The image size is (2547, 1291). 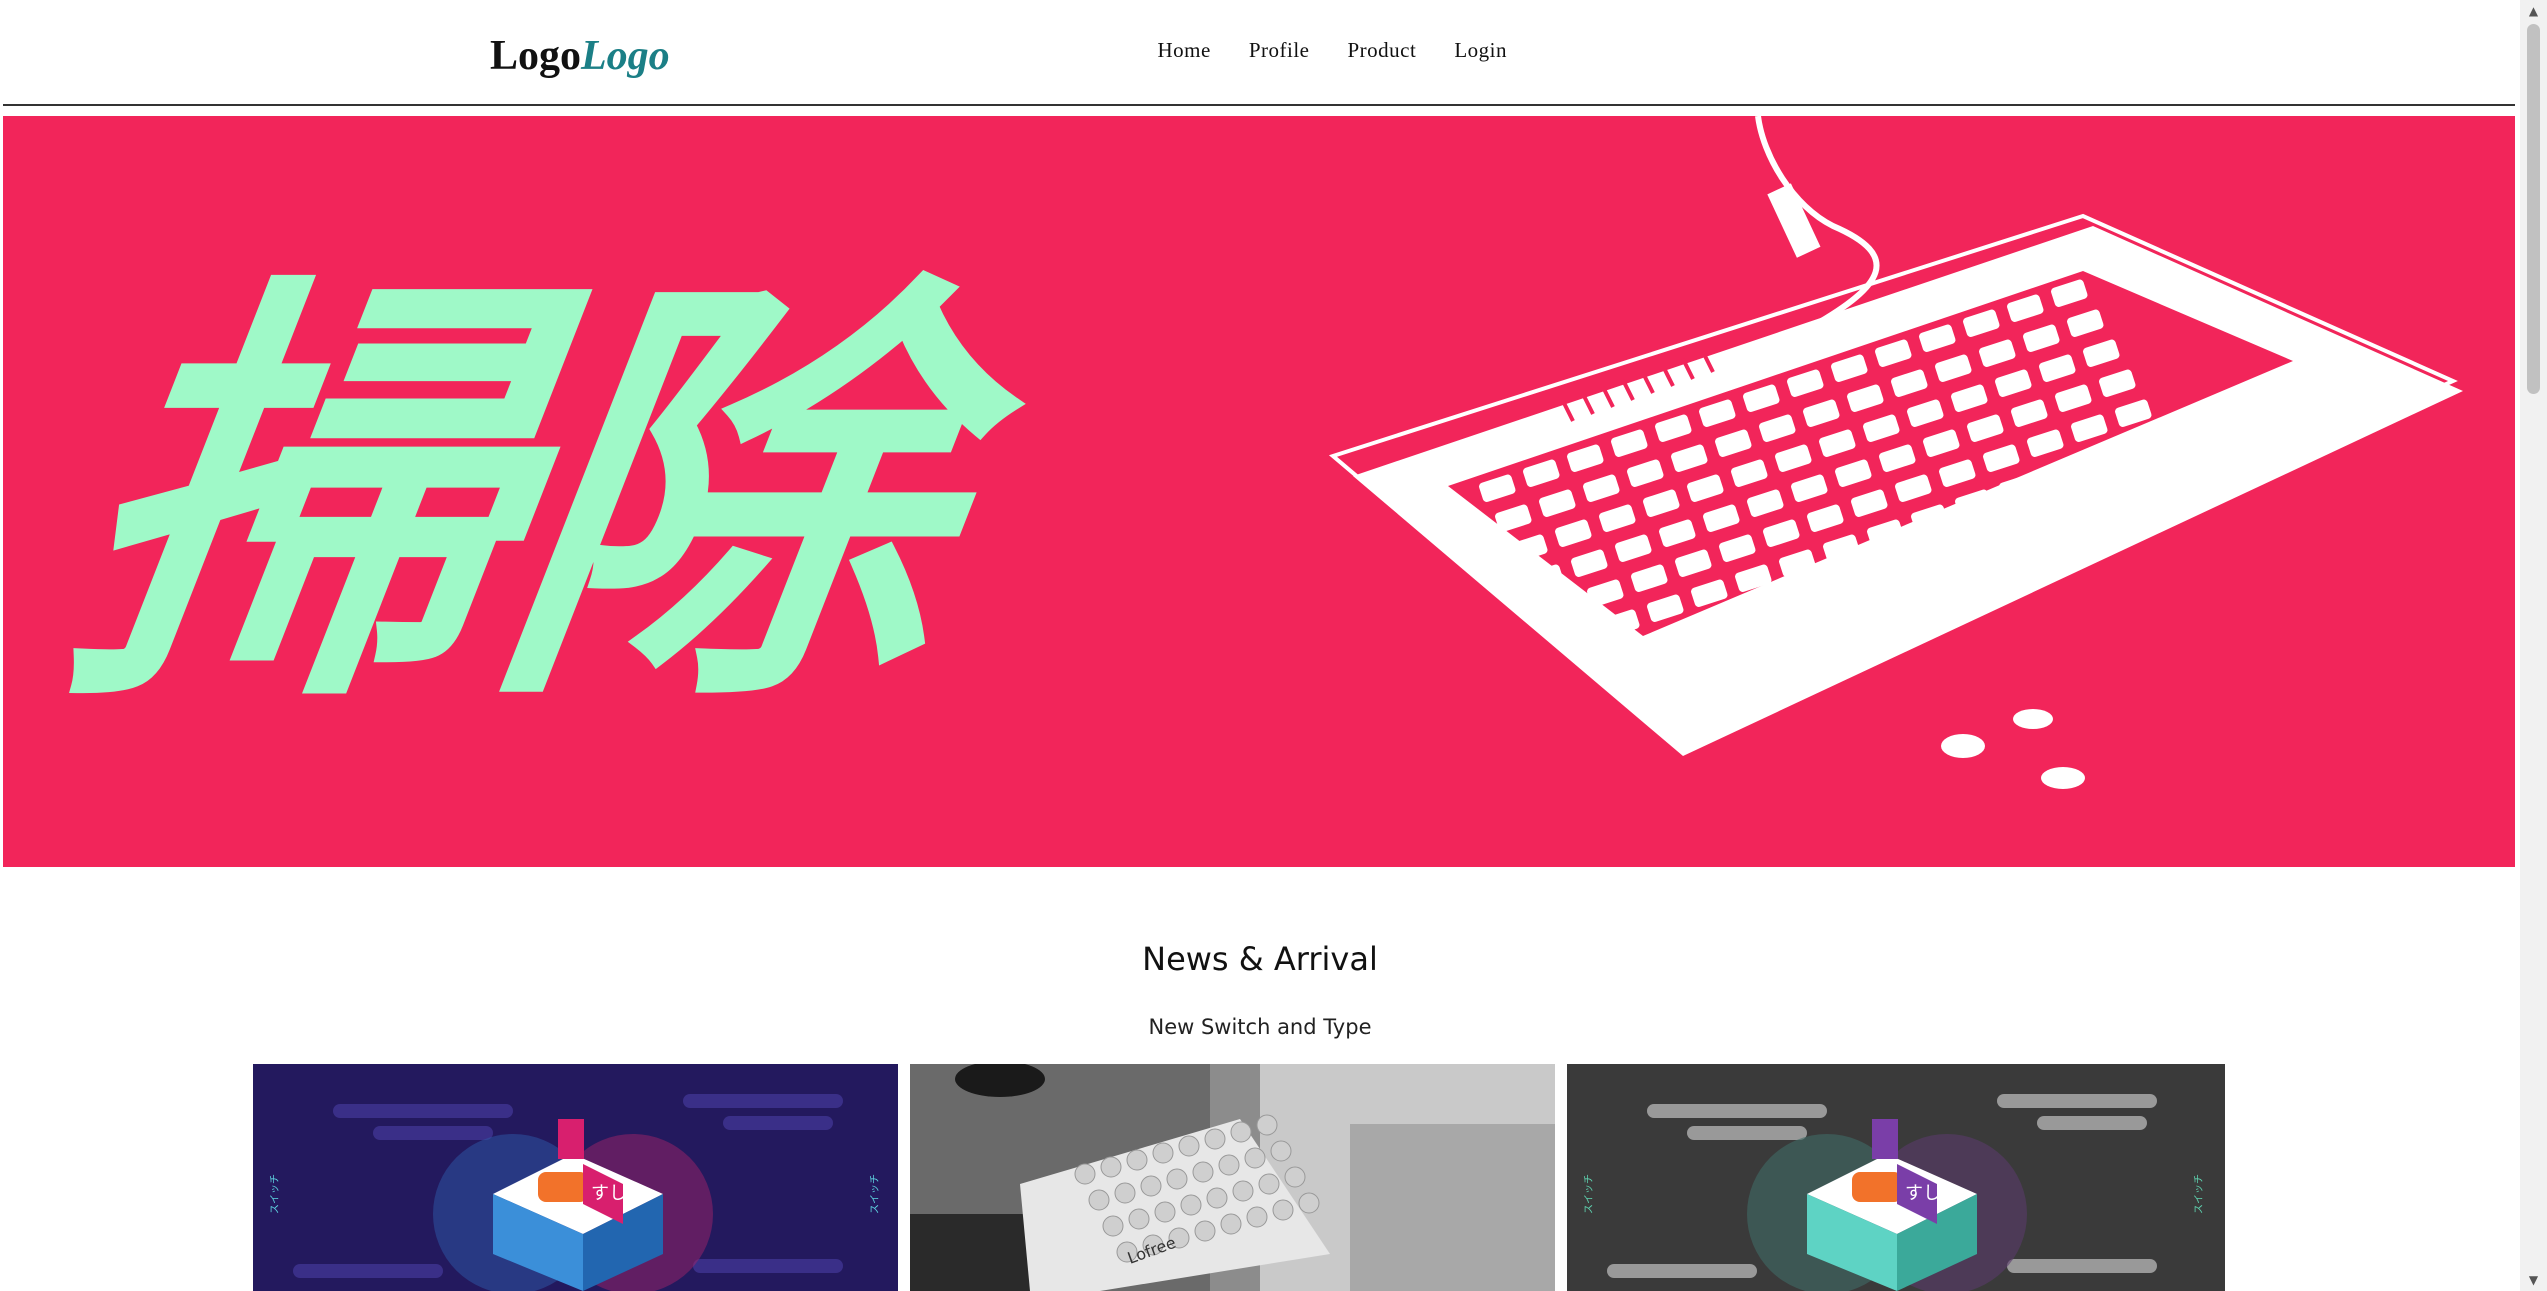 What do you see at coordinates (875, 1194) in the screenshot?
I see `card-side-label-right: スイッチ` at bounding box center [875, 1194].